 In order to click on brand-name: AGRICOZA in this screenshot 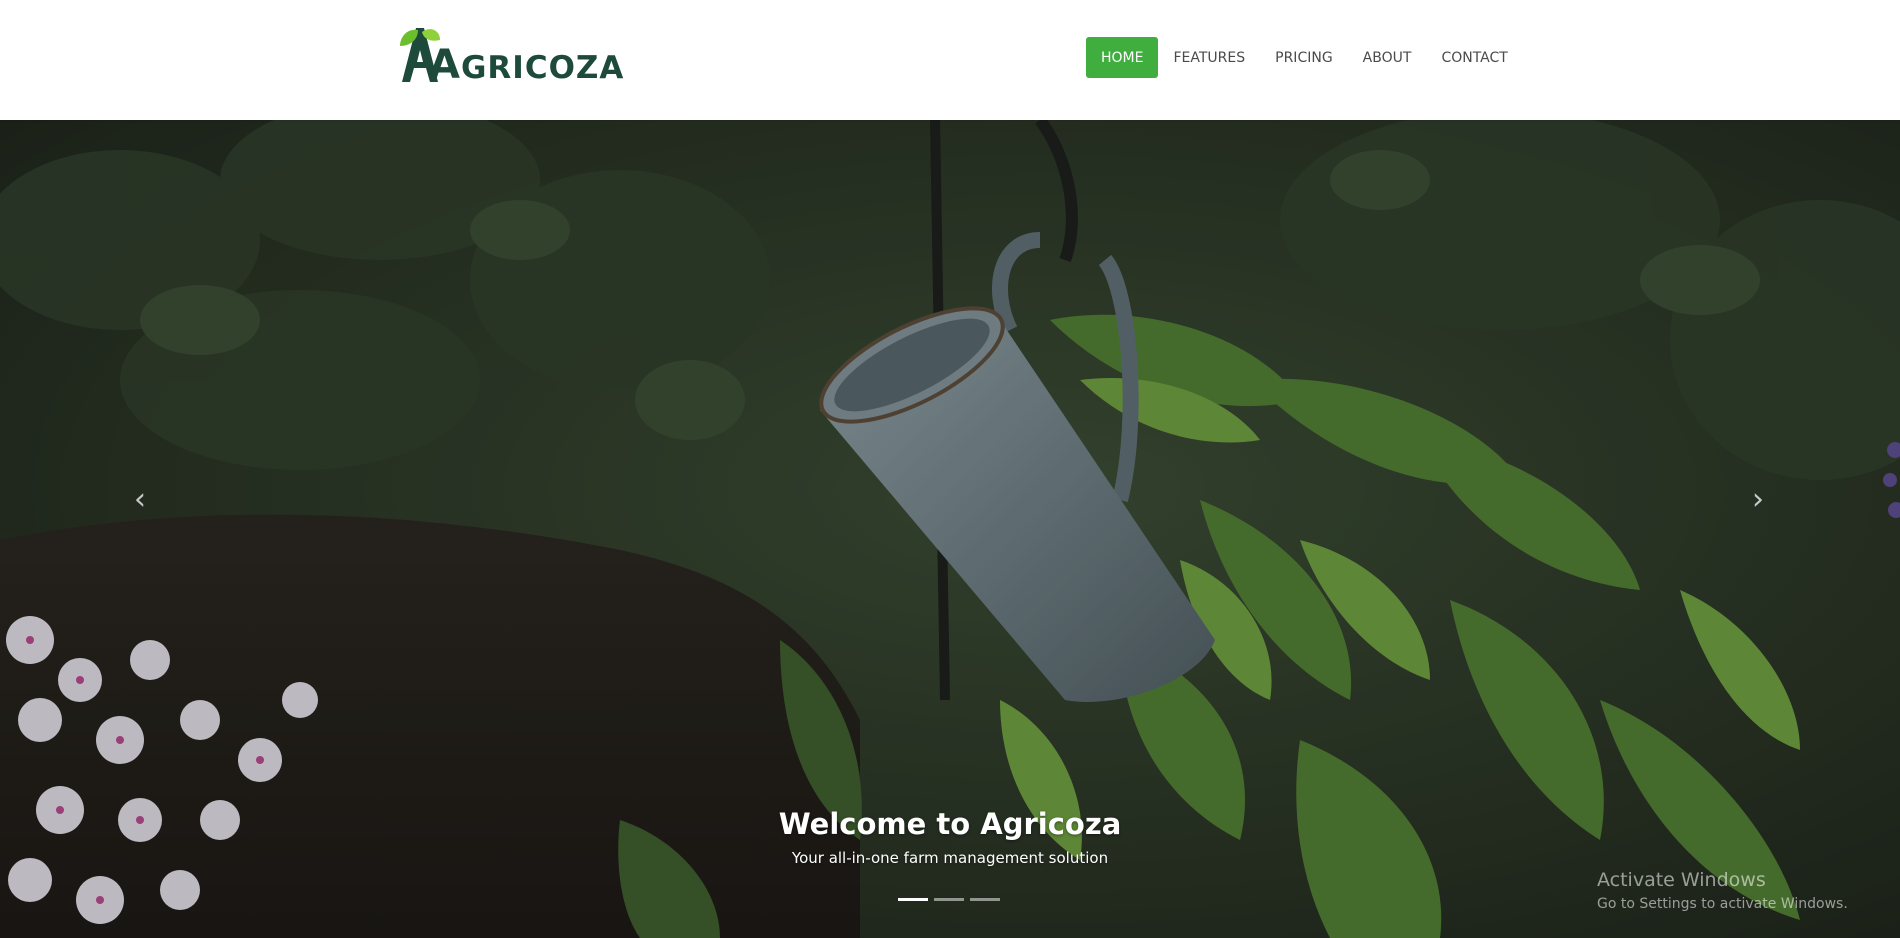, I will do `click(526, 65)`.